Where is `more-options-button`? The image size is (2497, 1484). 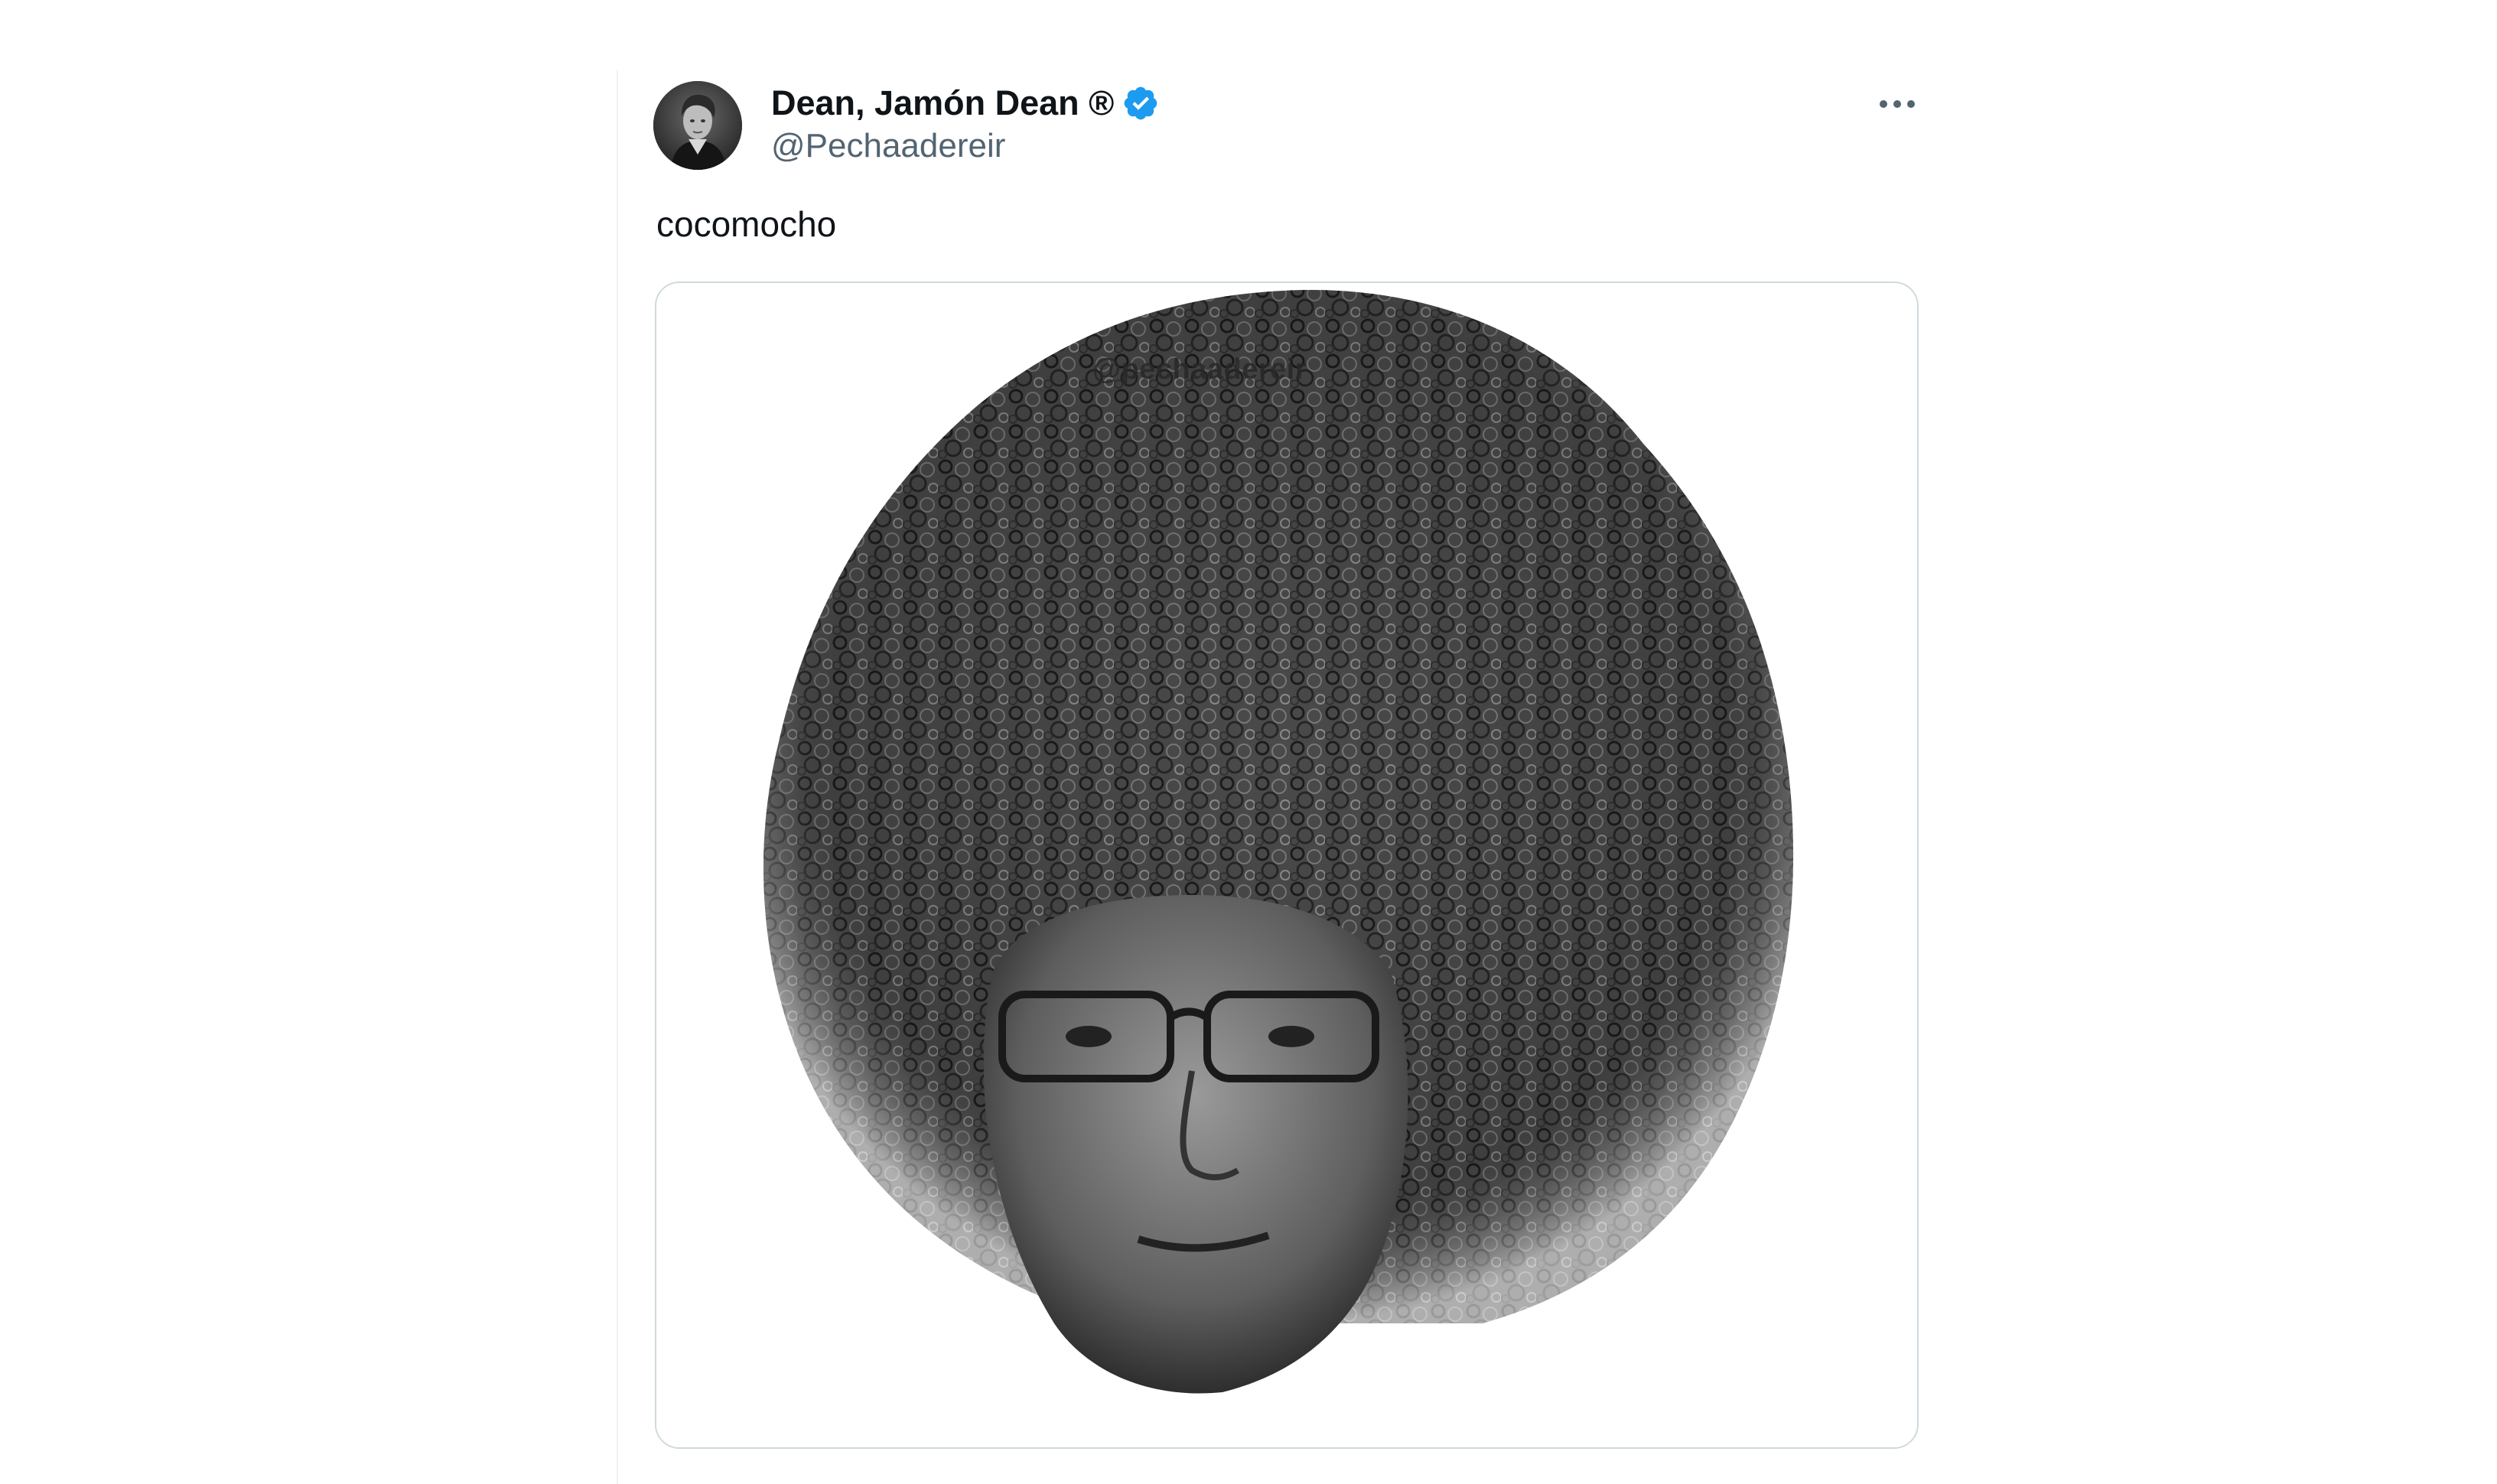
more-options-button is located at coordinates (1897, 104).